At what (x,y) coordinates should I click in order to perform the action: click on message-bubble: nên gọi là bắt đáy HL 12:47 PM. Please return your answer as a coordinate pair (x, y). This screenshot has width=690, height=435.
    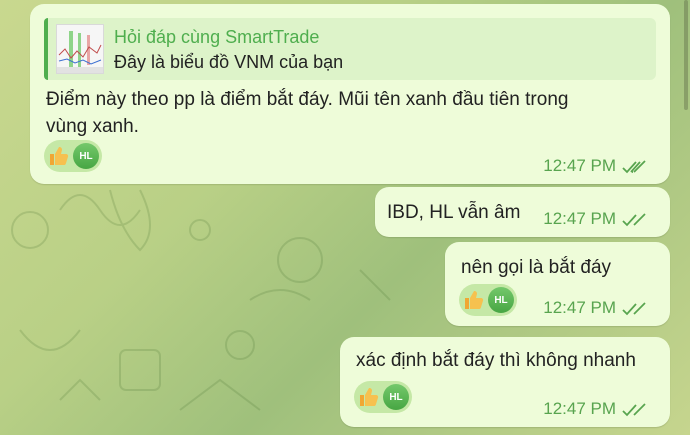
    Looking at the image, I should click on (557, 284).